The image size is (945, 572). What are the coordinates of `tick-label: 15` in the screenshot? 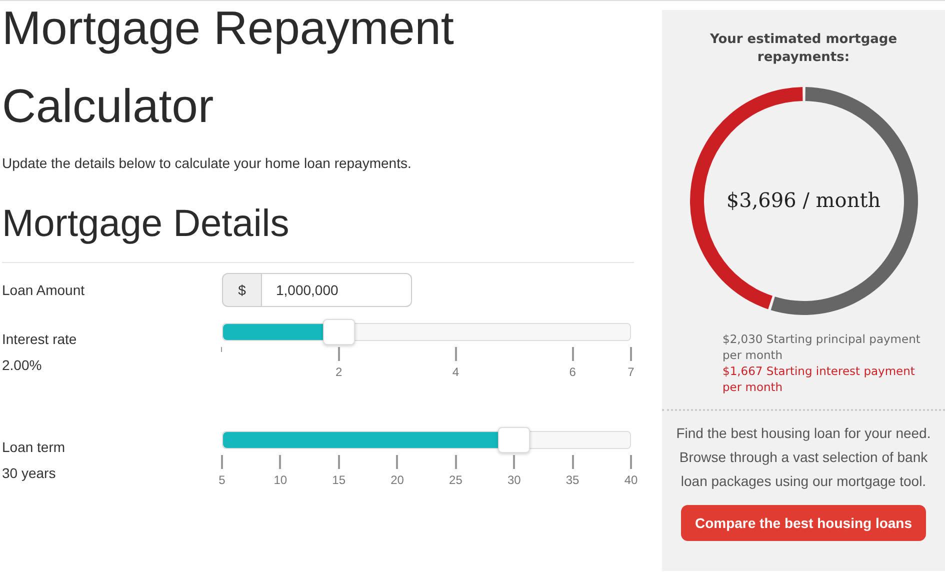 It's located at (339, 480).